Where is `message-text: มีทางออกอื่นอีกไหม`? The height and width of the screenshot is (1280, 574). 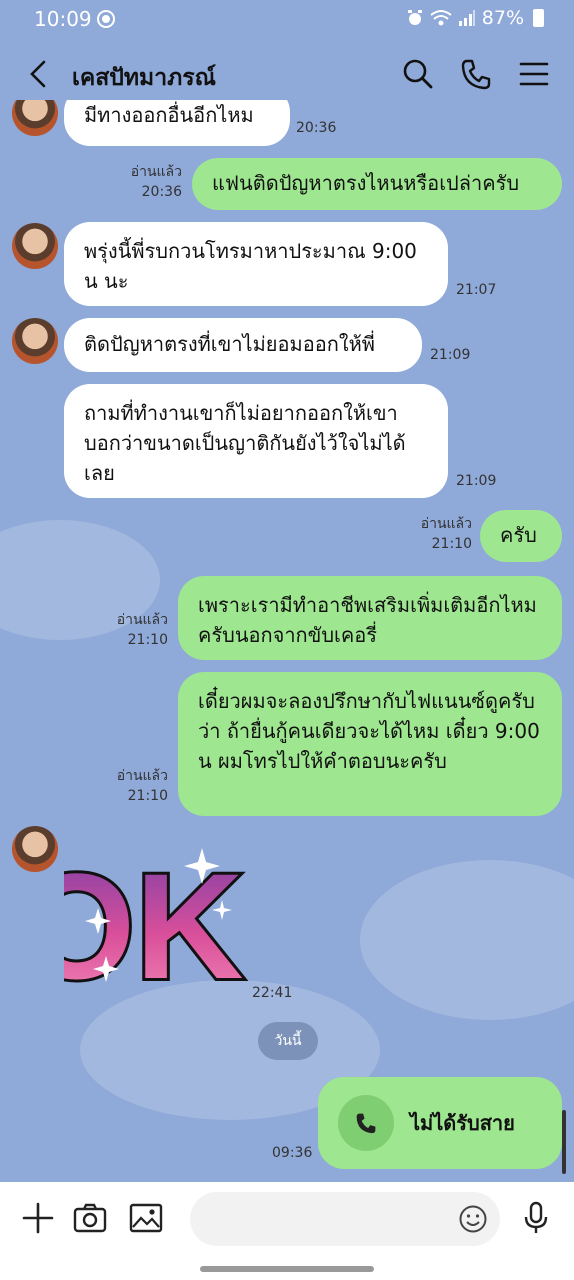 message-text: มีทางออกอื่นอีกไหม is located at coordinates (169, 115).